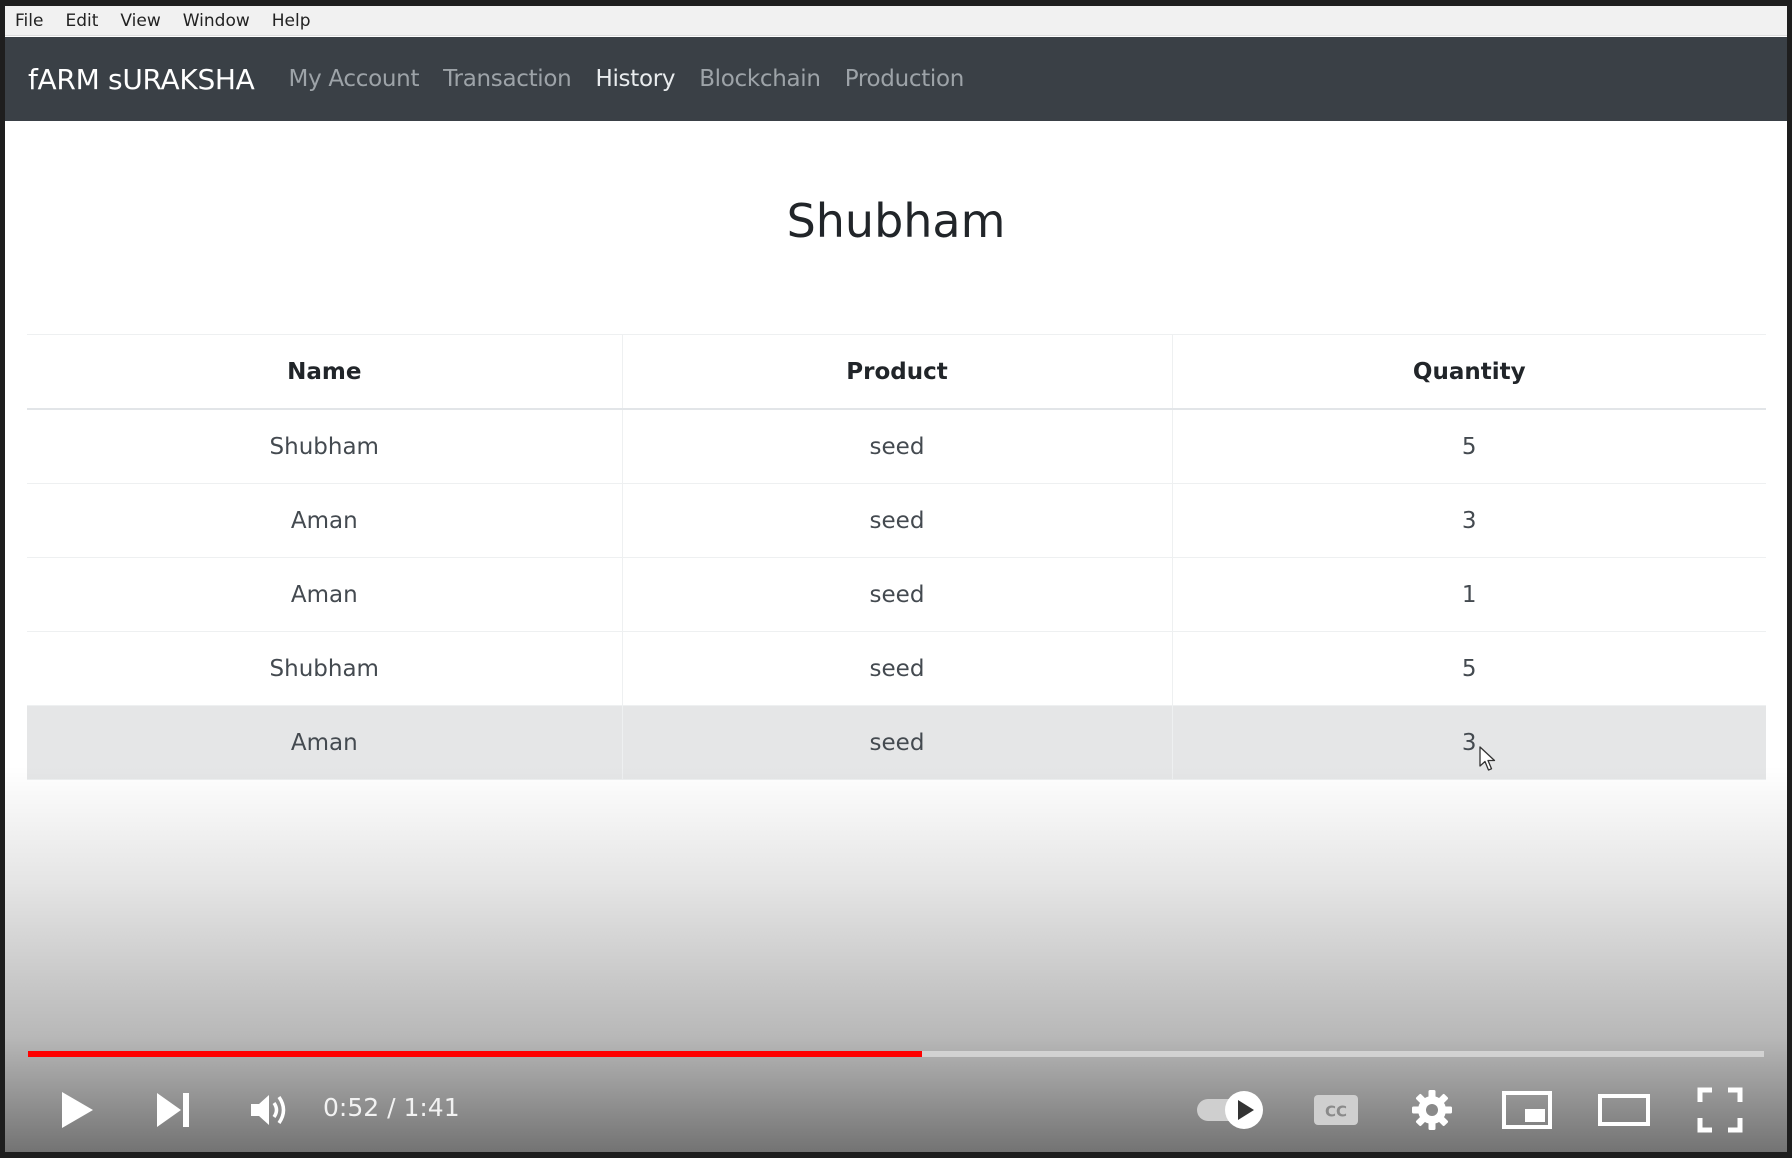  I want to click on settings-button, so click(1432, 1110).